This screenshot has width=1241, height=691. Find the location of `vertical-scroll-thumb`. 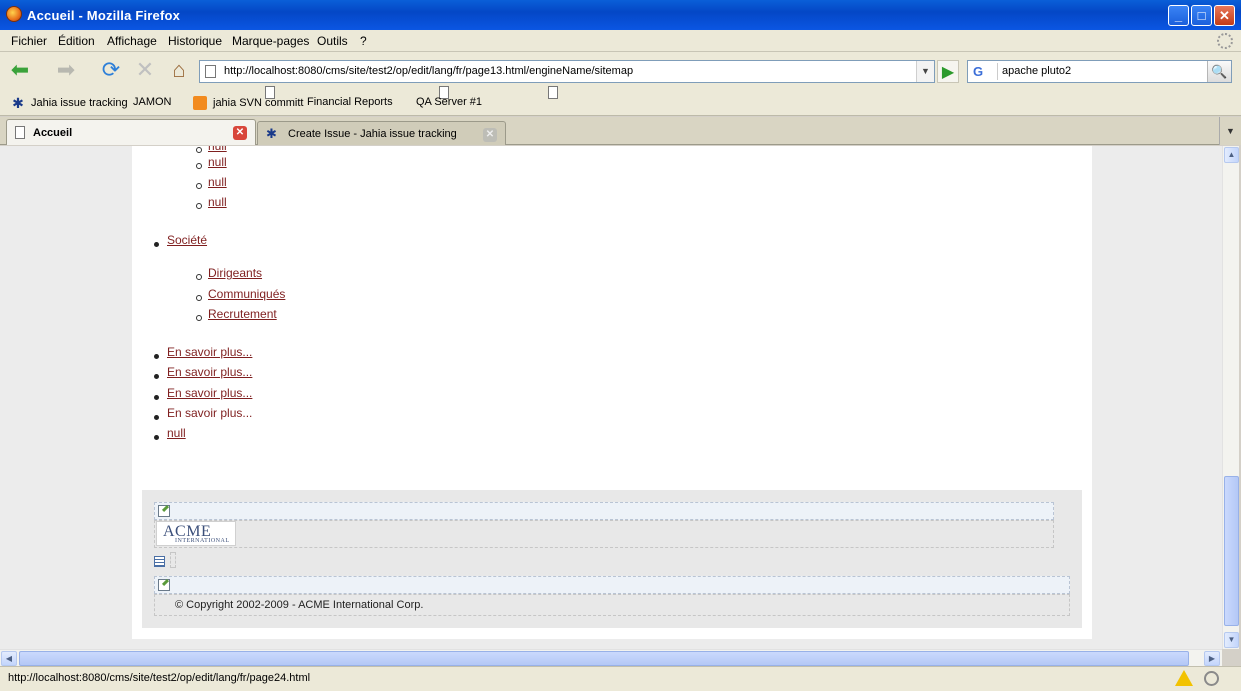

vertical-scroll-thumb is located at coordinates (1231, 551).